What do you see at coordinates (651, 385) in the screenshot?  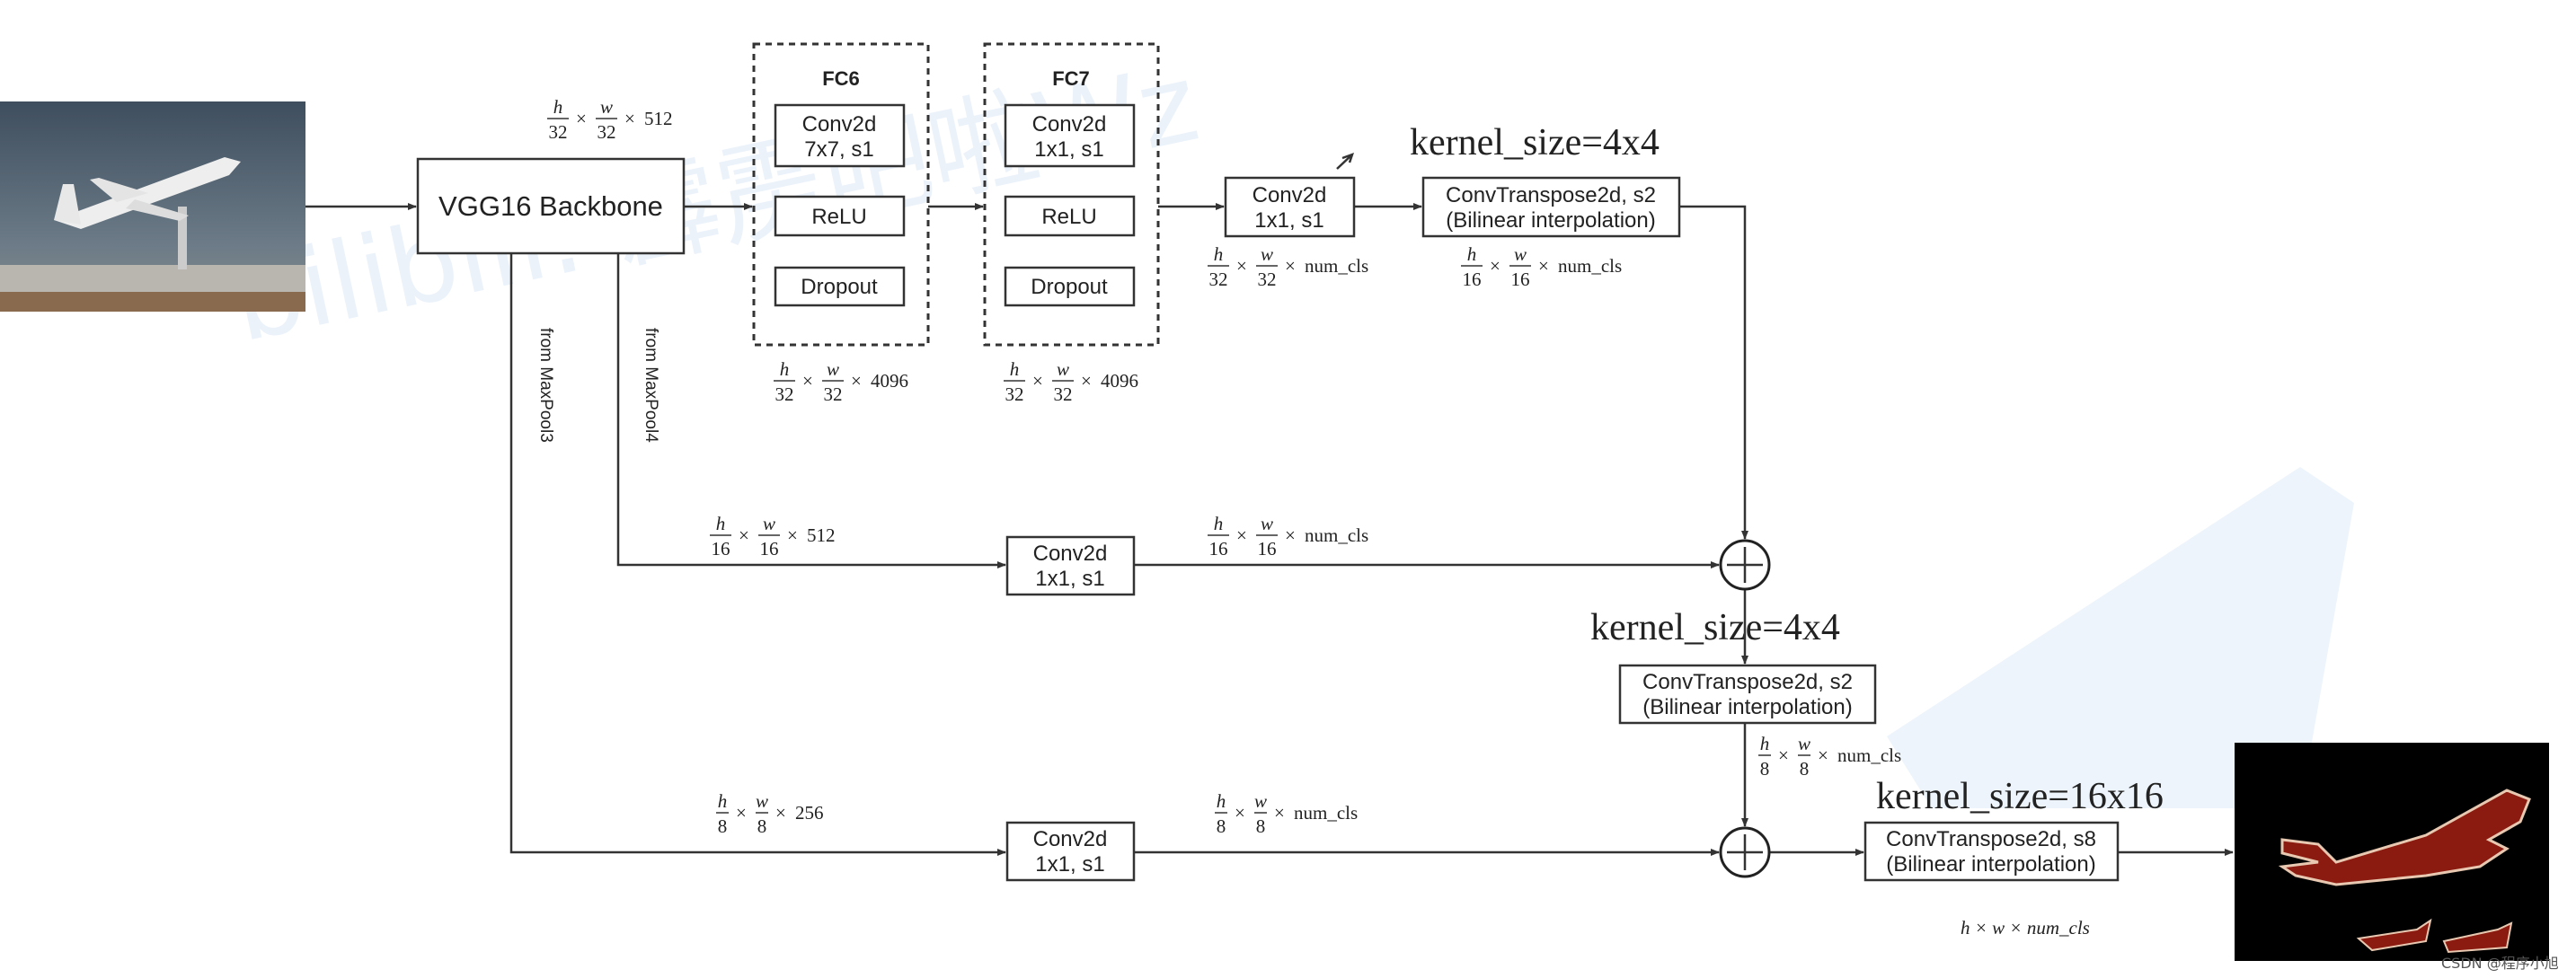 I see `pool4-branch-label: from MaxPool4` at bounding box center [651, 385].